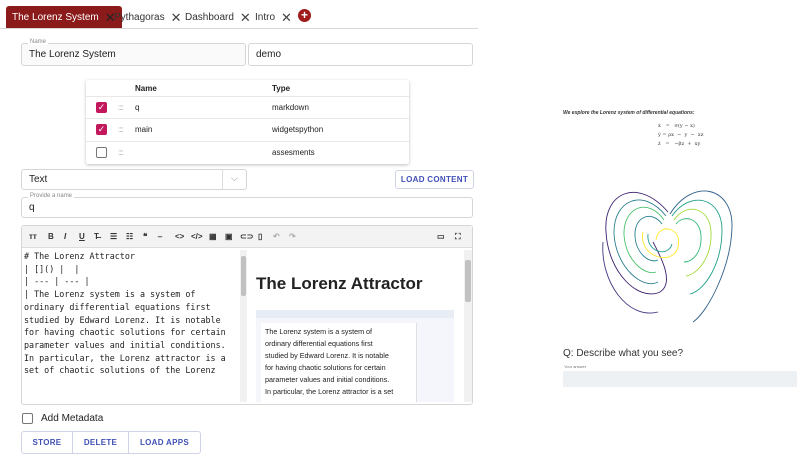 The width and height of the screenshot is (800, 456). Describe the element at coordinates (269, 54) in the screenshot. I see `demo-field-value: demo` at that location.